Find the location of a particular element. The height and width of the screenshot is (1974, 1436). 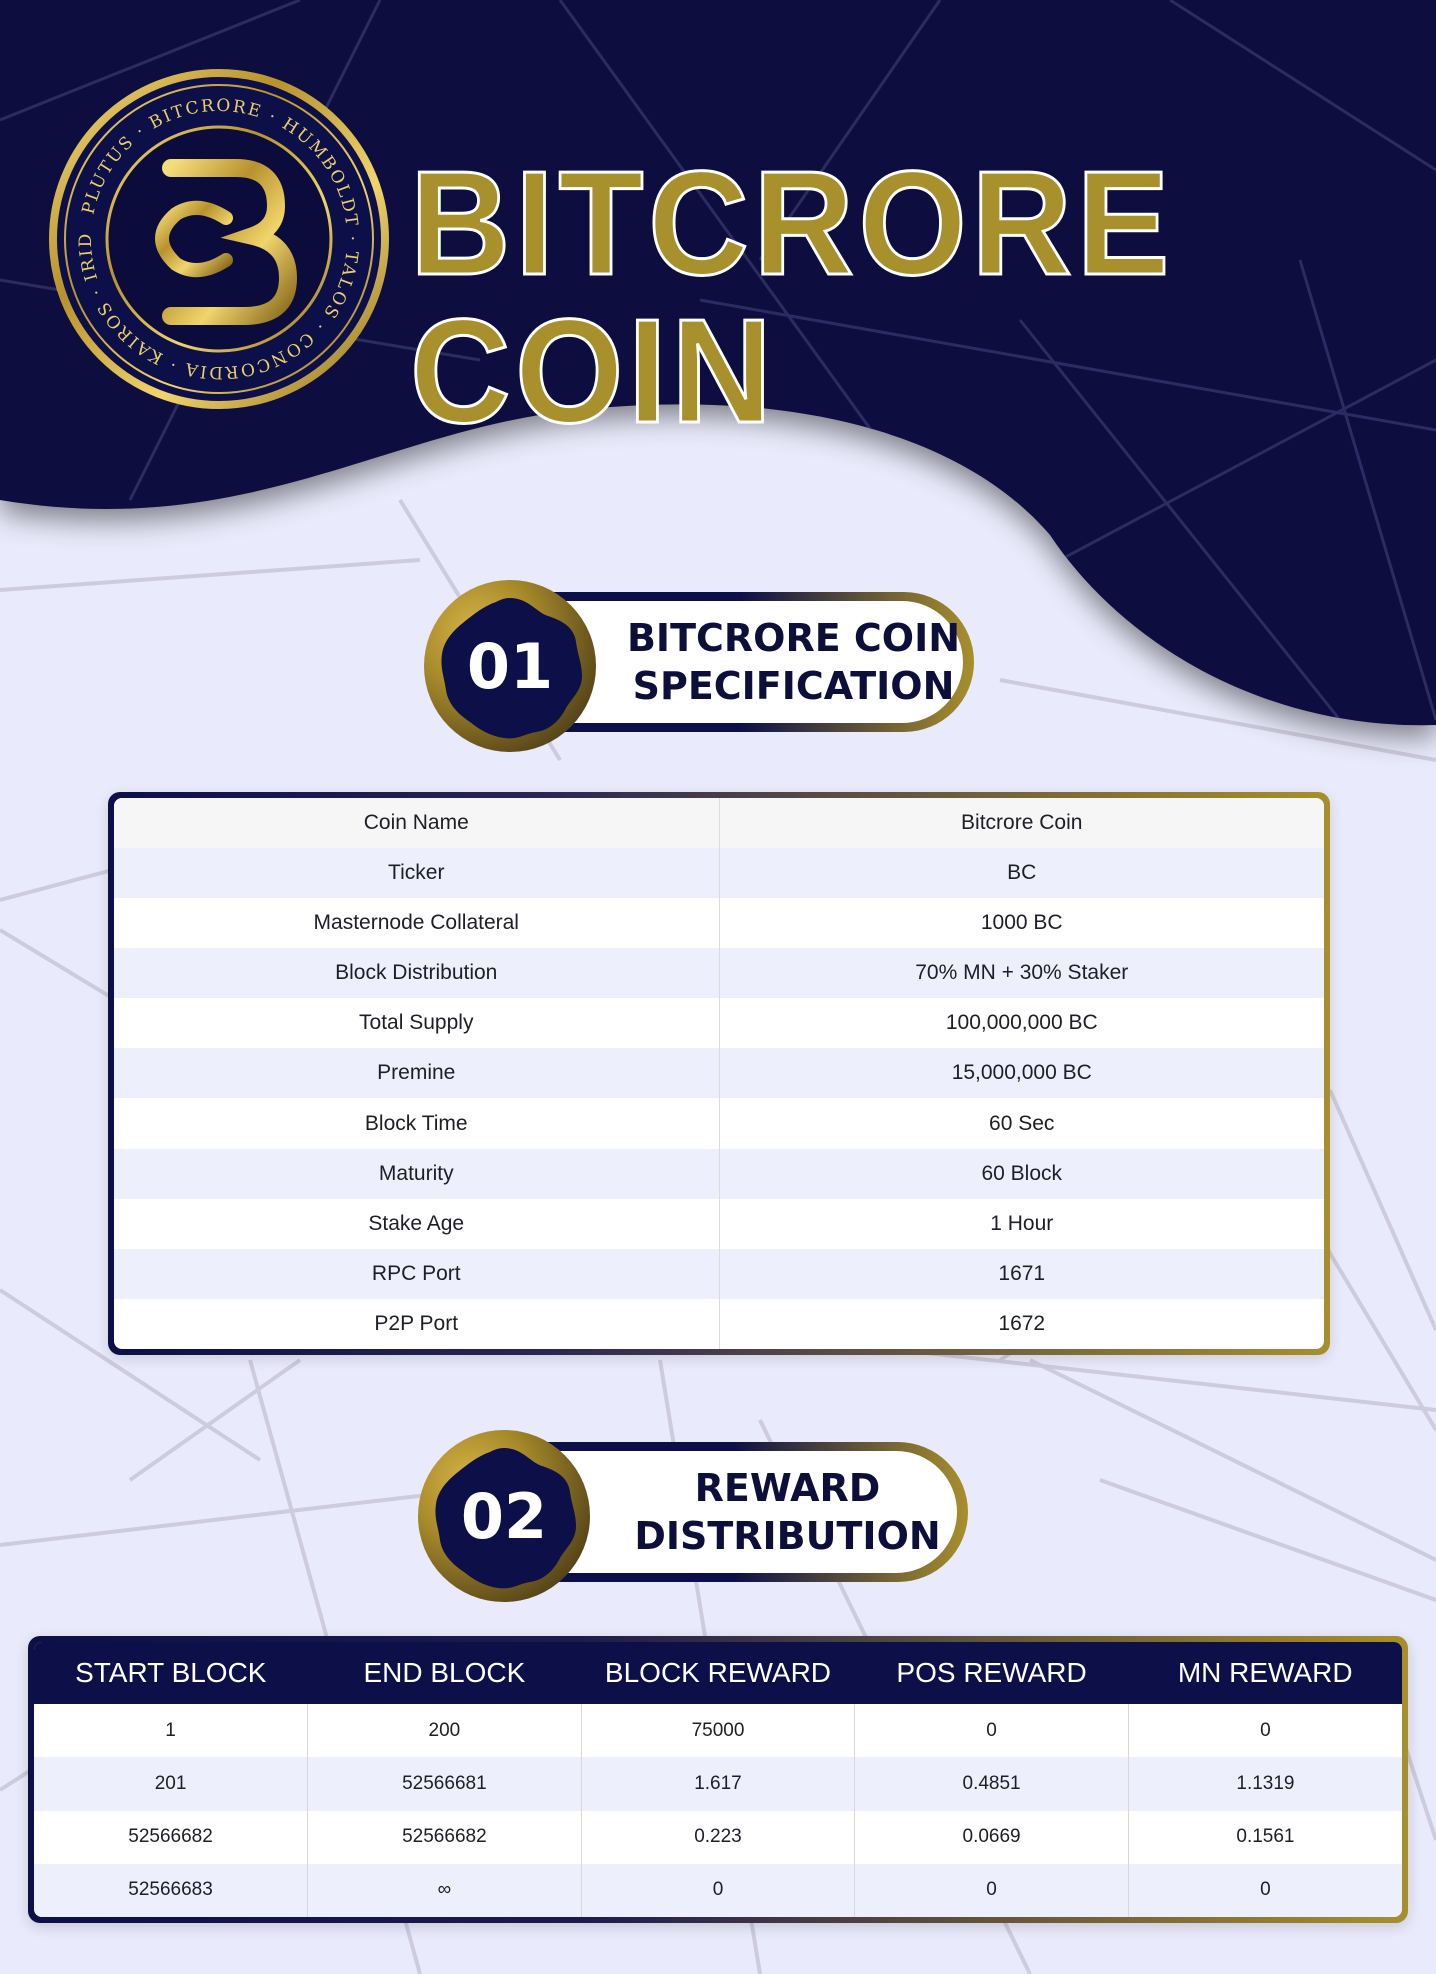

section-title-line1: REWARD is located at coordinates (787, 1487).